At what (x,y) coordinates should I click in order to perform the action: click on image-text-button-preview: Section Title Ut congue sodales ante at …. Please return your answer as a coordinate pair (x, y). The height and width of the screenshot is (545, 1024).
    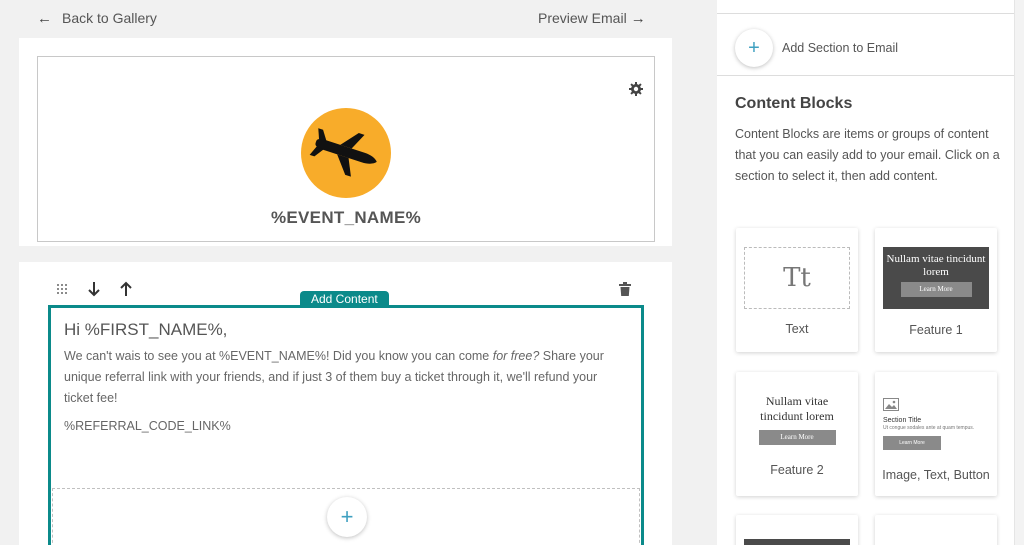
    Looking at the image, I should click on (936, 424).